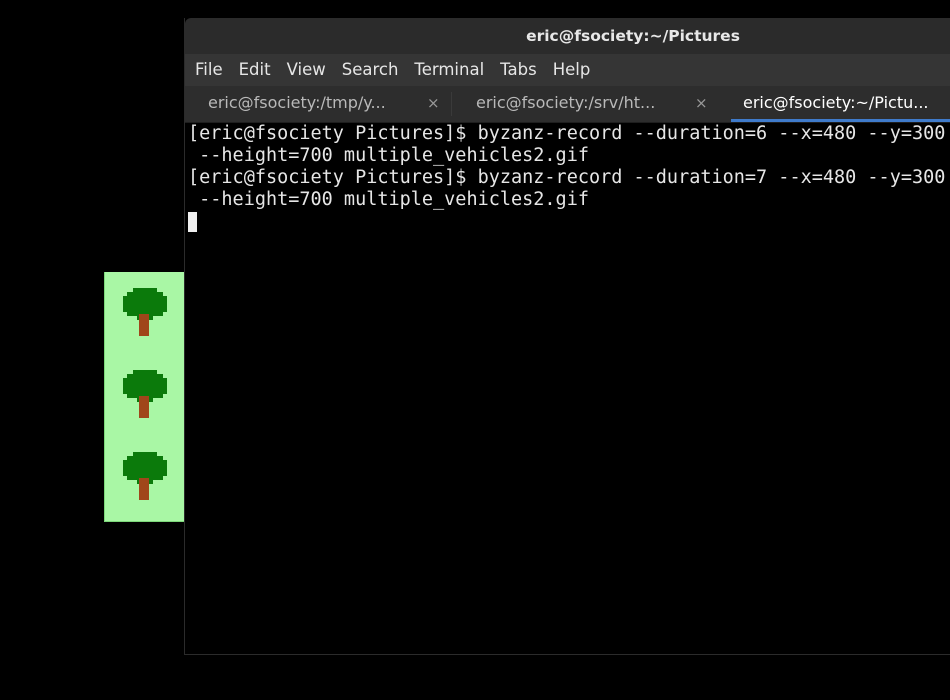 The height and width of the screenshot is (700, 950). I want to click on window-titlebar: eric@fsociety:~/Pictures, so click(567, 36).